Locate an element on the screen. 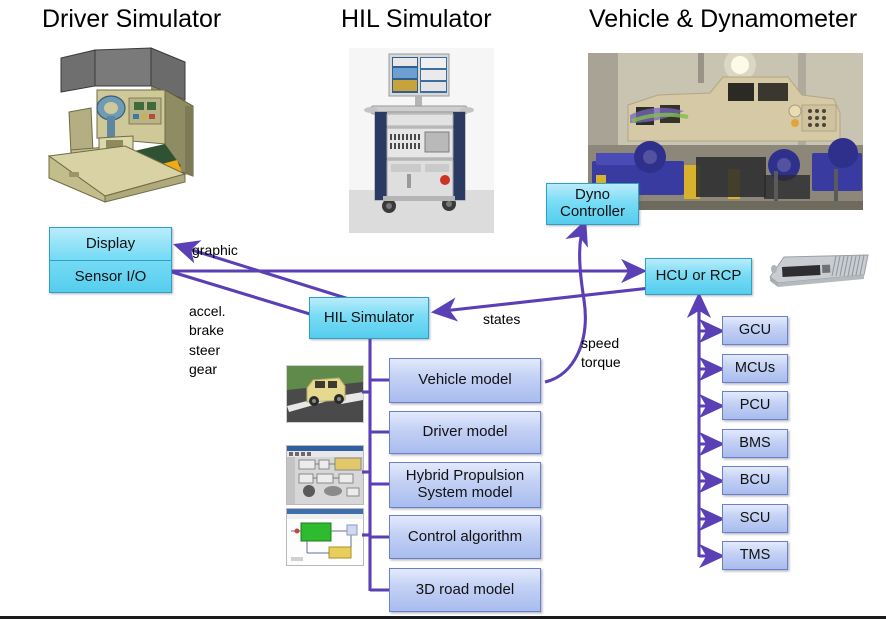 This screenshot has width=886, height=619. edge-label-driver-inputs: accel. brake steer gear is located at coordinates (207, 340).